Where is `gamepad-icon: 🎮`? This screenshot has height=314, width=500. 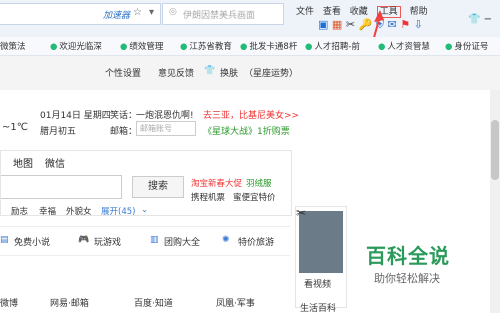 gamepad-icon: 🎮 is located at coordinates (84, 240).